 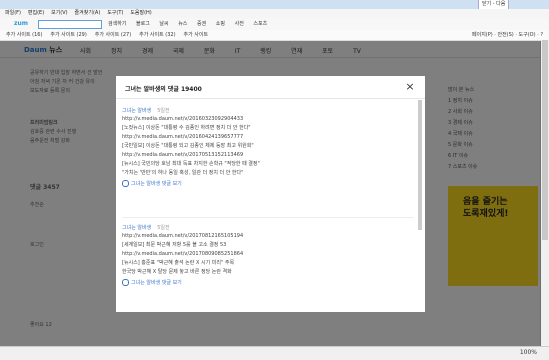 I want to click on comment-line: 한국당 박근혜 X 탈당 문제 놓고 바른 정당 논란 격화, so click(x=177, y=272).